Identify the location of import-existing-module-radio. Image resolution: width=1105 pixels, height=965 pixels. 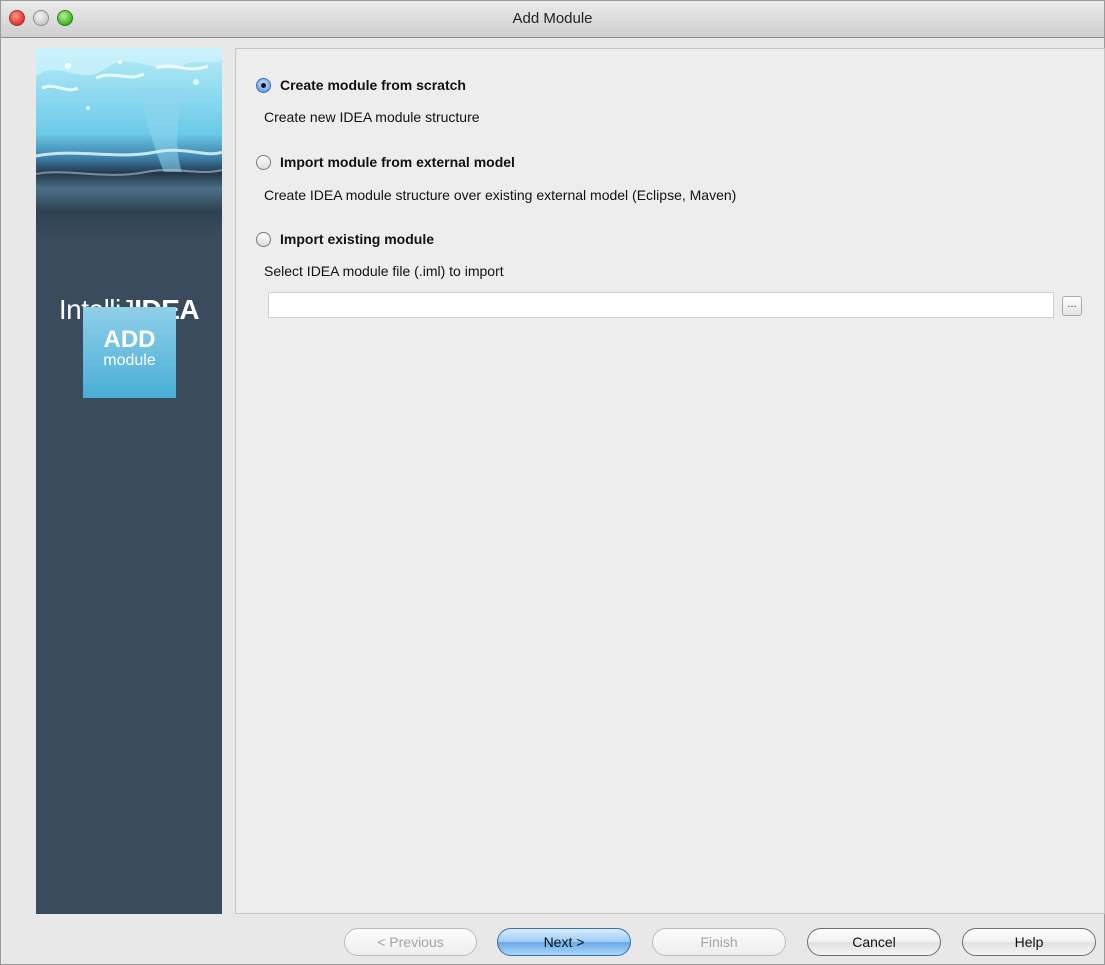
(263, 239).